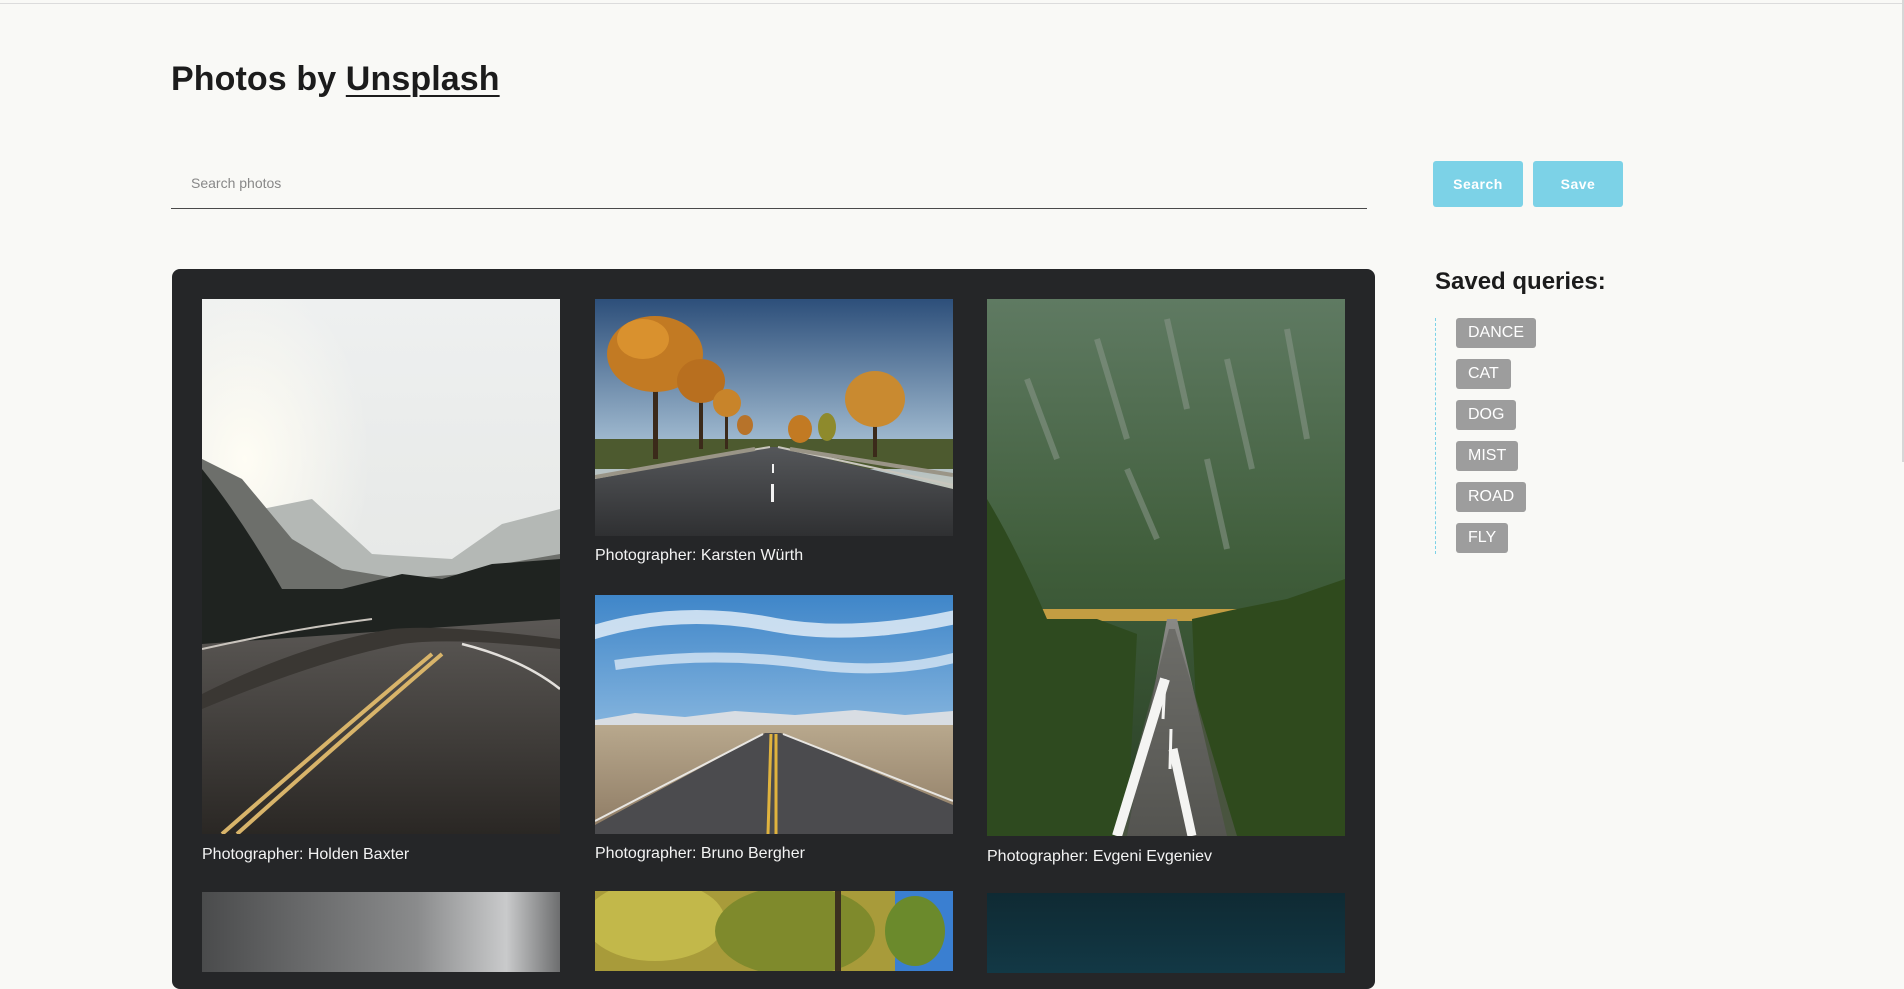 Image resolution: width=1904 pixels, height=989 pixels. I want to click on saved-queries-list: DANCE CAT DOG MIST ROAD FLY, so click(1515, 436).